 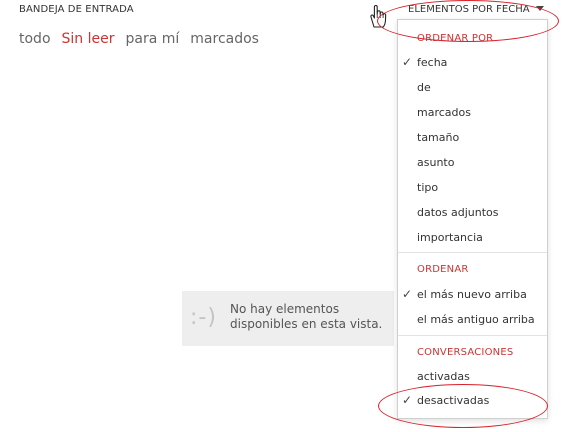 I want to click on menu-item-label: de, so click(x=424, y=87).